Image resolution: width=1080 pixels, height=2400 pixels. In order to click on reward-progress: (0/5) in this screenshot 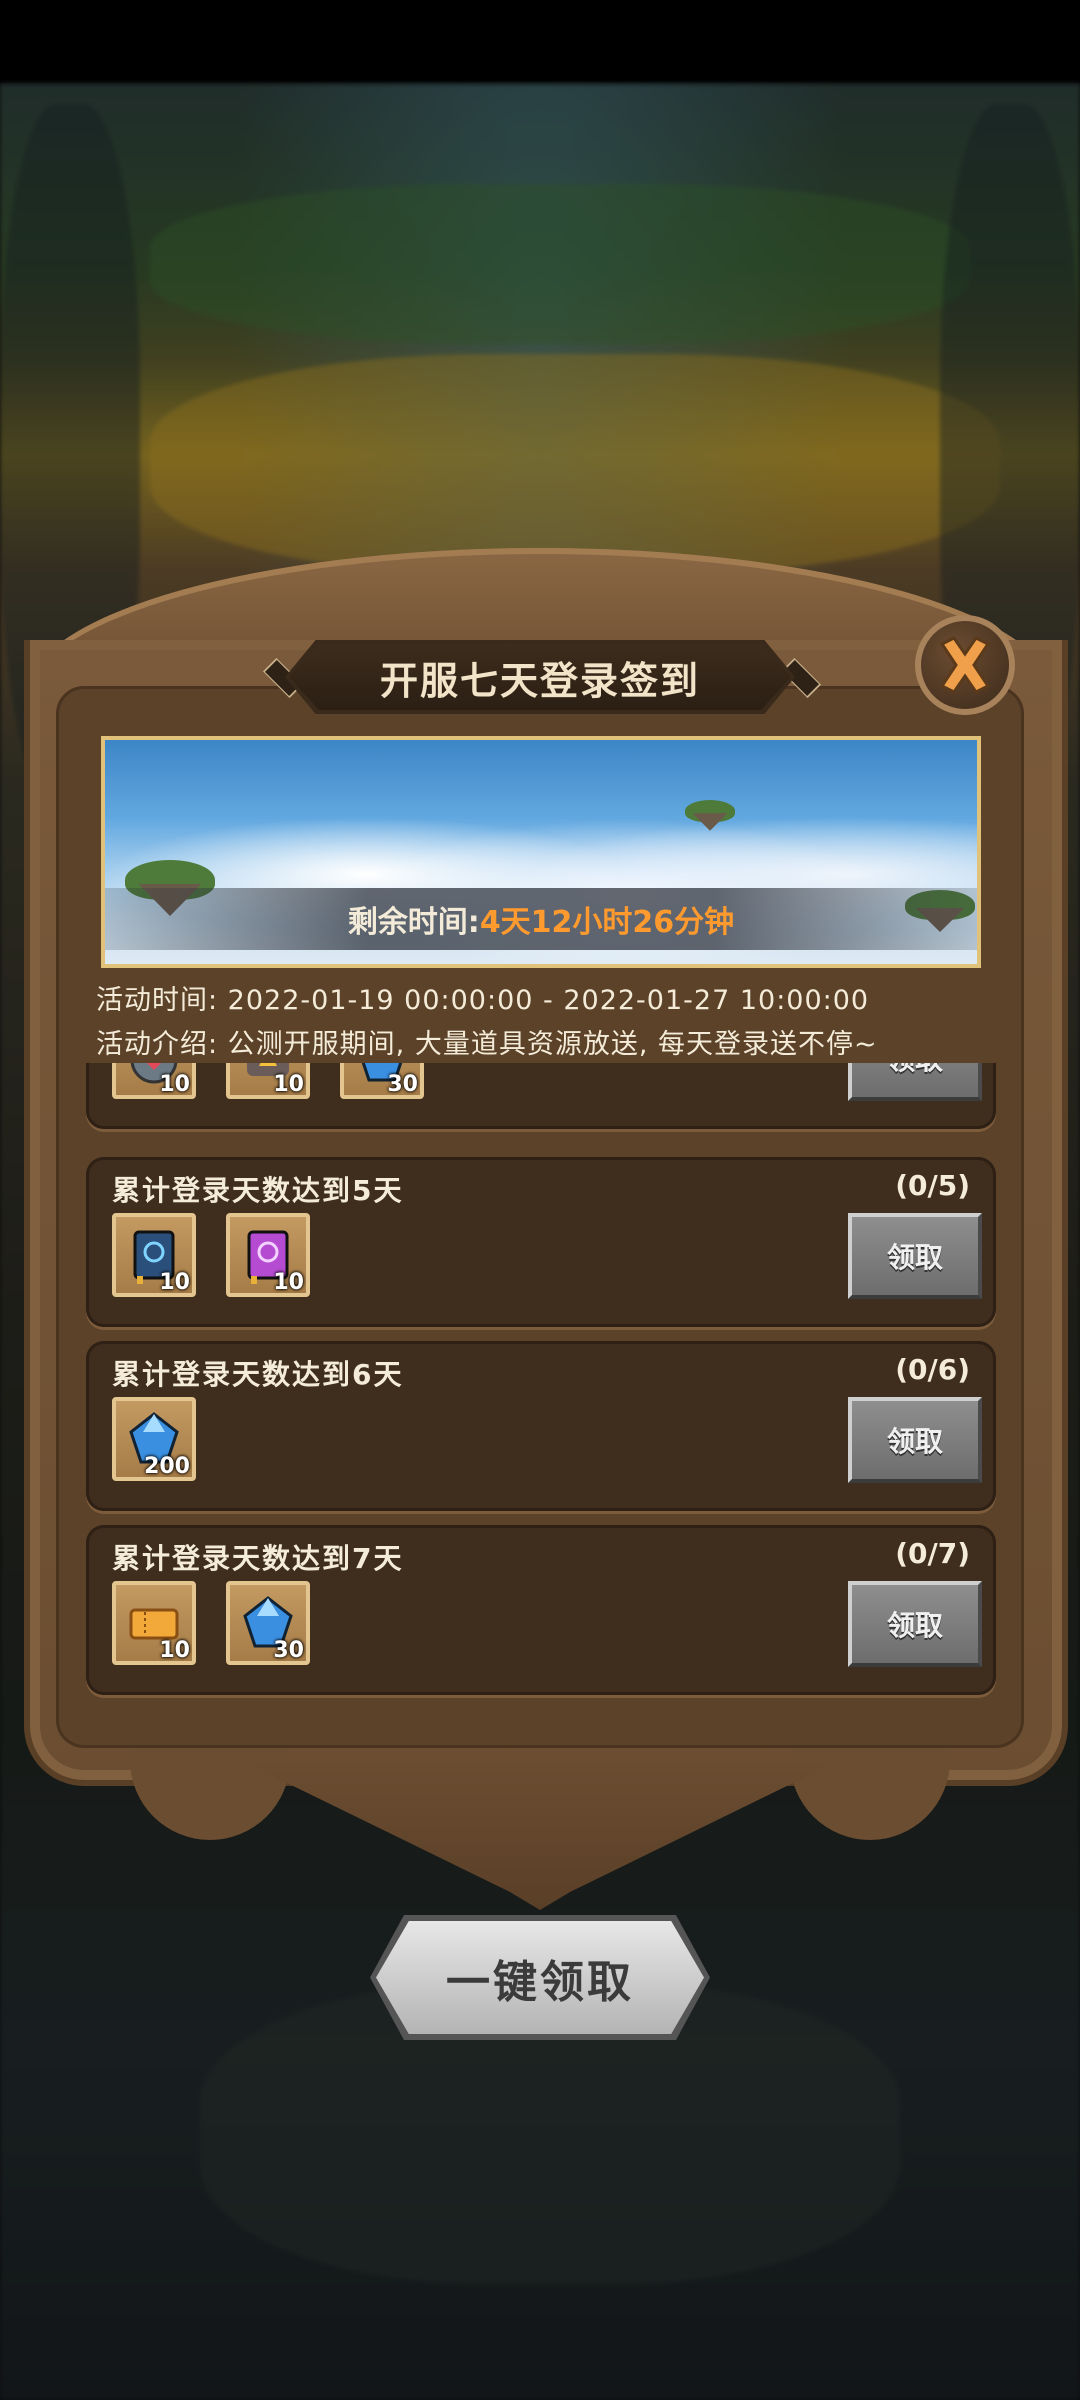, I will do `click(932, 1185)`.